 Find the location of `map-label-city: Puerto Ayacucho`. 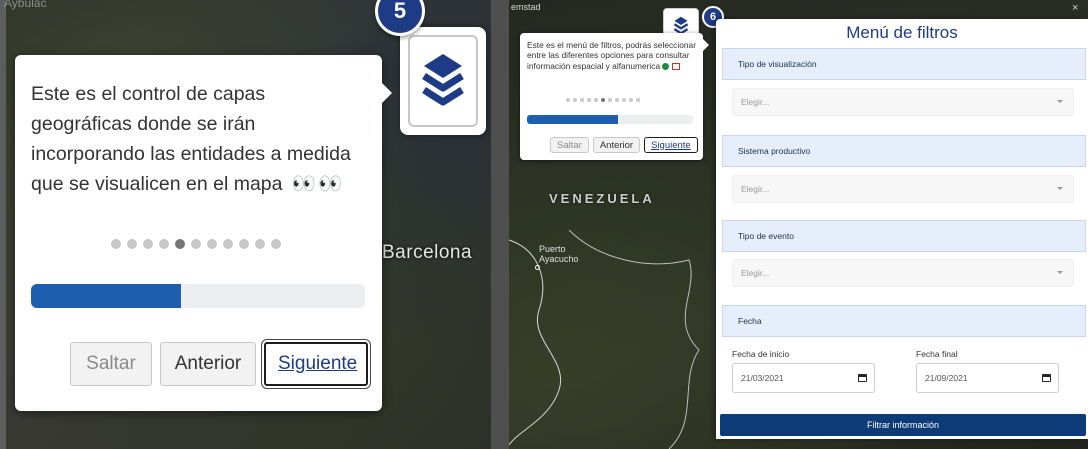

map-label-city: Puerto Ayacucho is located at coordinates (559, 254).